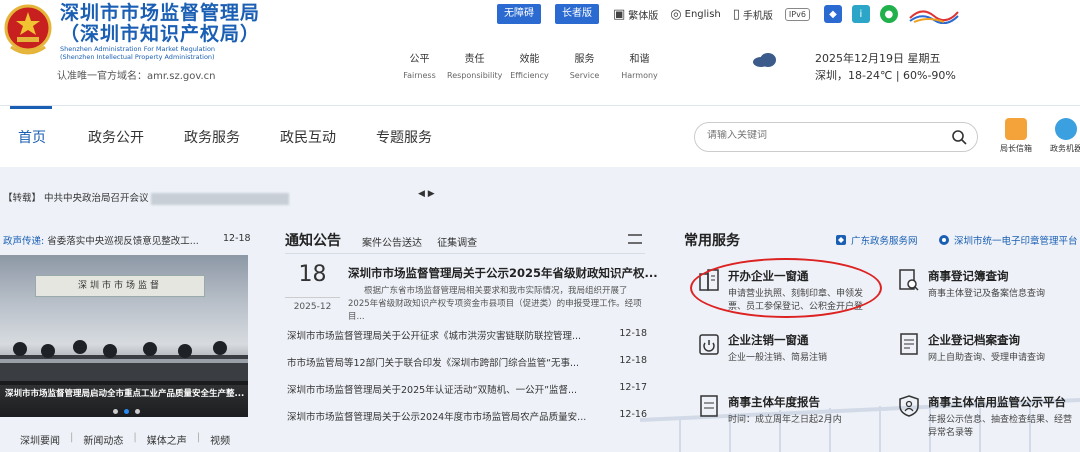  Describe the element at coordinates (160, 34) in the screenshot. I see `site-title-line2: （深圳市知识产权局）` at that location.